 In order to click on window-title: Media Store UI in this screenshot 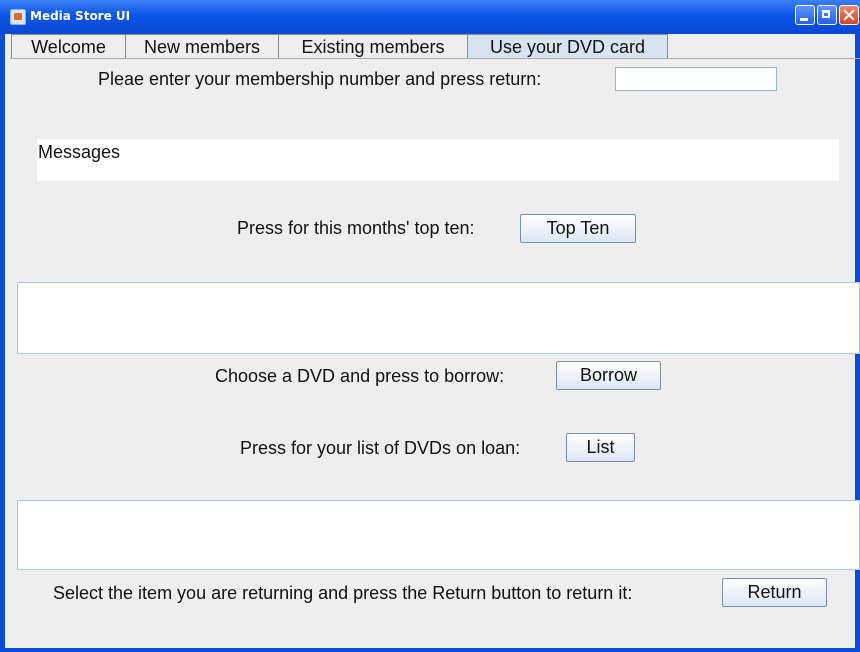, I will do `click(80, 16)`.